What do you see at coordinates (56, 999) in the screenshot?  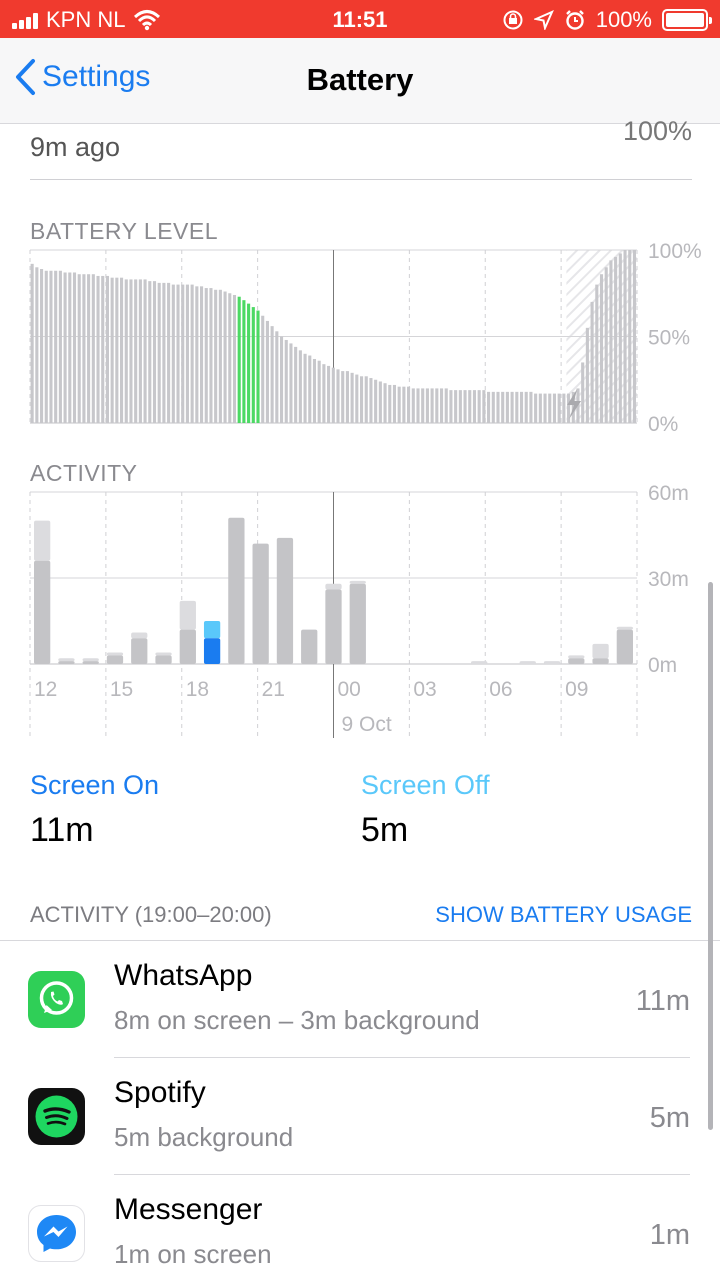 I see `whatsapp-icon` at bounding box center [56, 999].